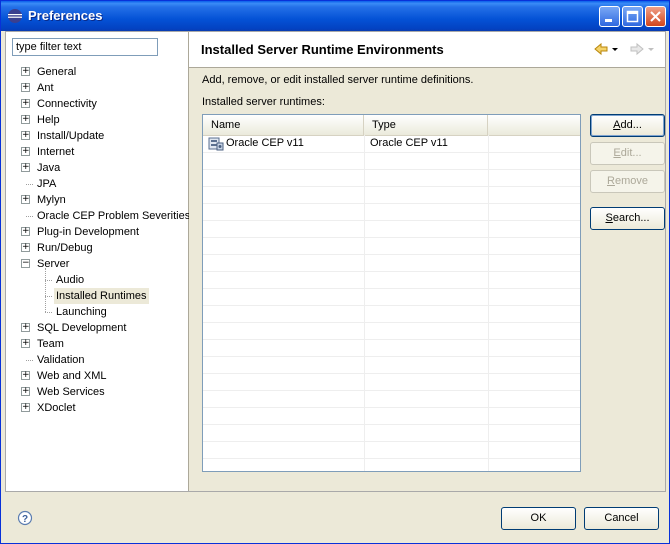 Image resolution: width=670 pixels, height=544 pixels. Describe the element at coordinates (97, 360) in the screenshot. I see `tree-item: Validation` at that location.